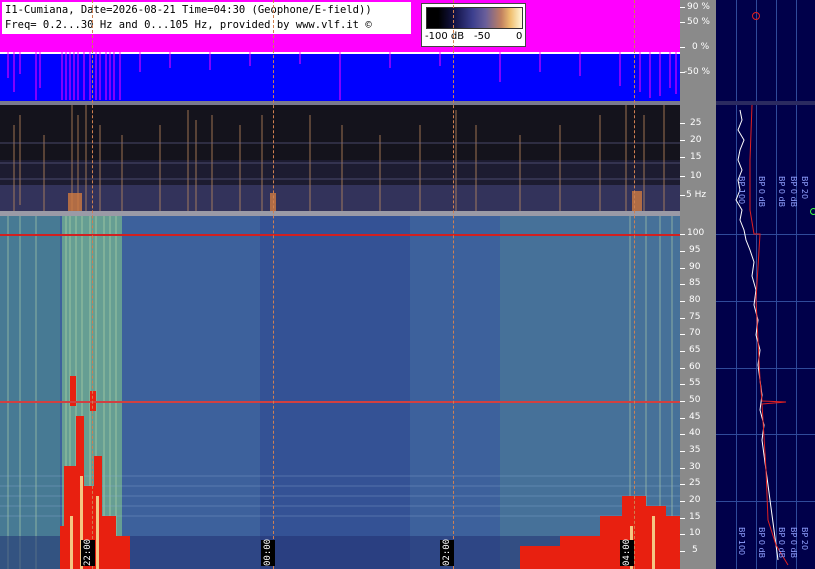 This screenshot has height=569, width=815. I want to click on colorbar-mid-label: -50, so click(482, 36).